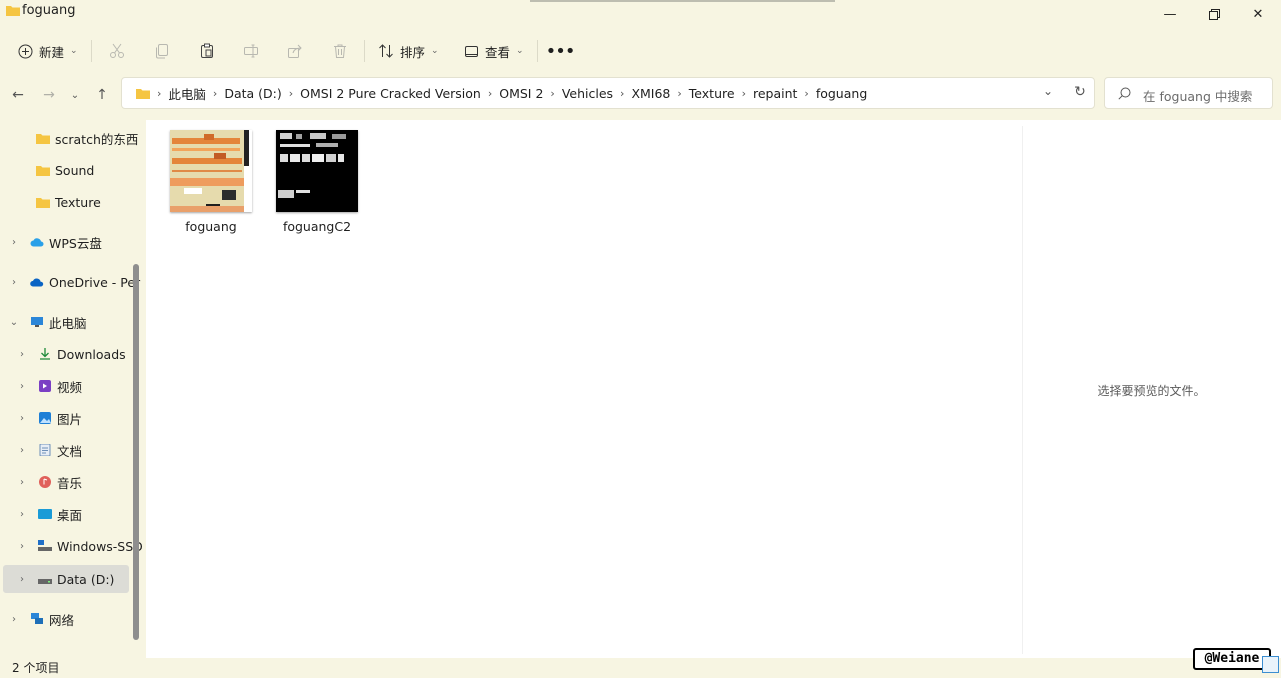 The width and height of the screenshot is (1281, 678). I want to click on arrow-up-icon: ↑, so click(102, 95).